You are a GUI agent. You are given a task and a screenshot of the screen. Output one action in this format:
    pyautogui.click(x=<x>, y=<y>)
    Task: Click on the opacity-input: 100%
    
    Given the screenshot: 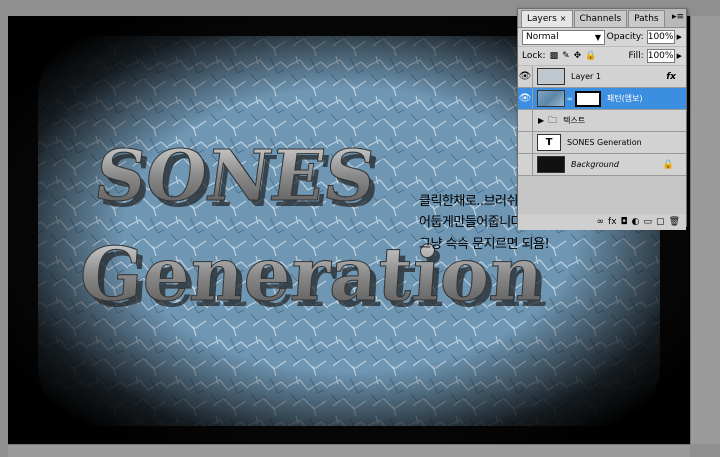 What is the action you would take?
    pyautogui.click(x=660, y=37)
    